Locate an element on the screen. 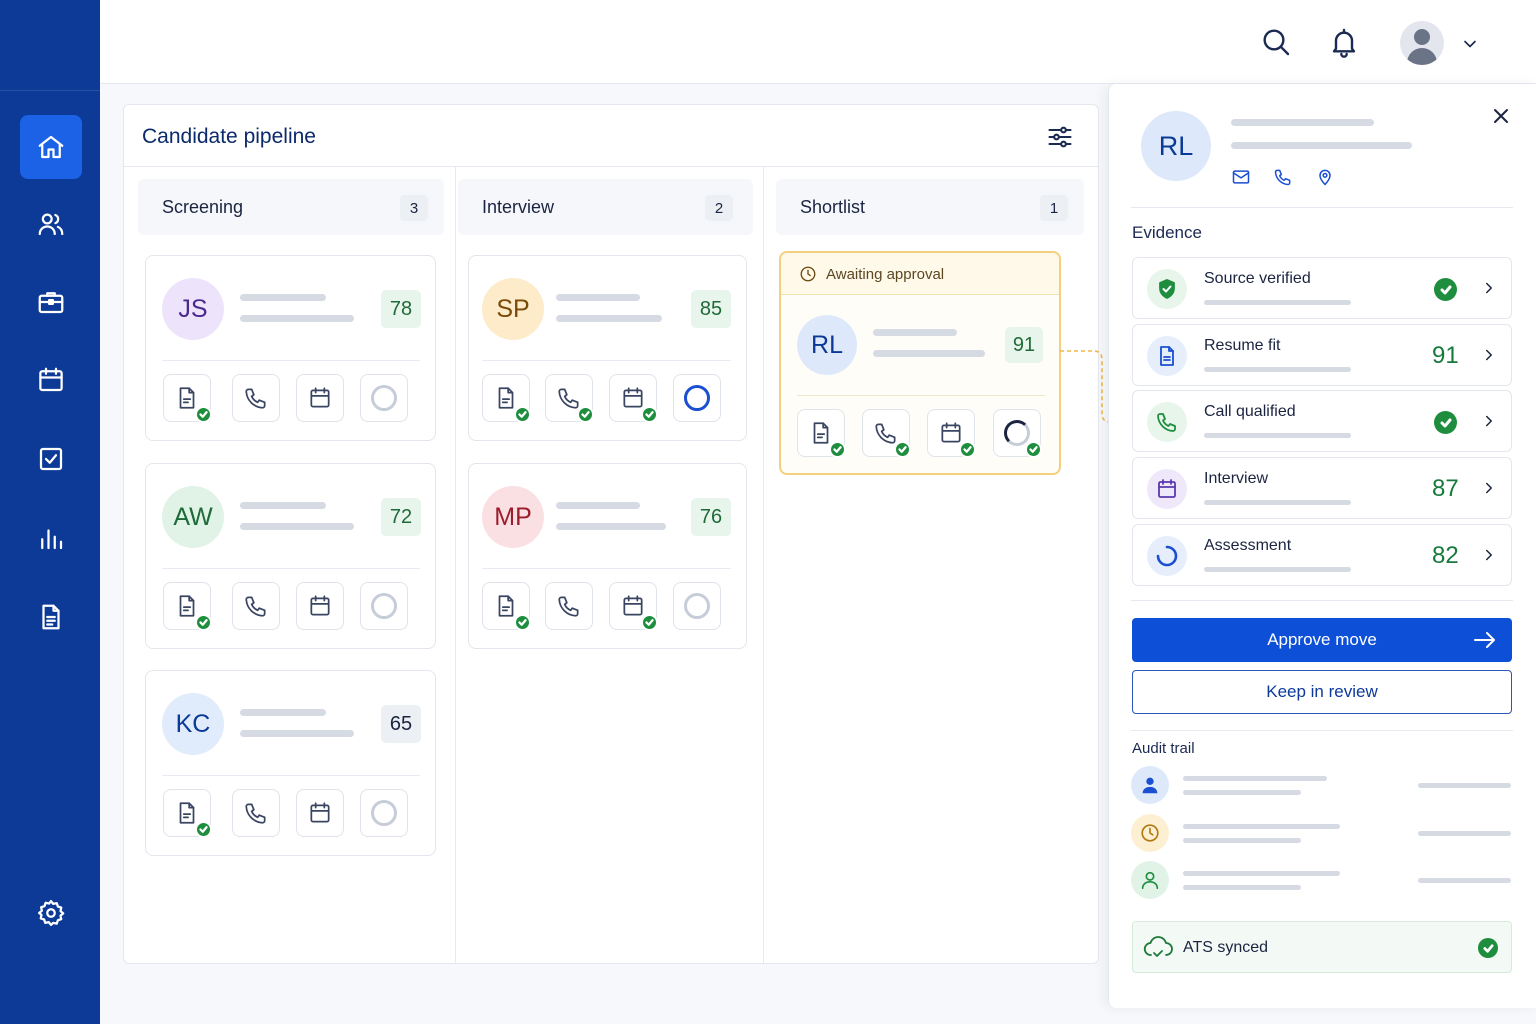 Image resolution: width=1536 pixels, height=1024 pixels. column-label: Screening is located at coordinates (203, 207).